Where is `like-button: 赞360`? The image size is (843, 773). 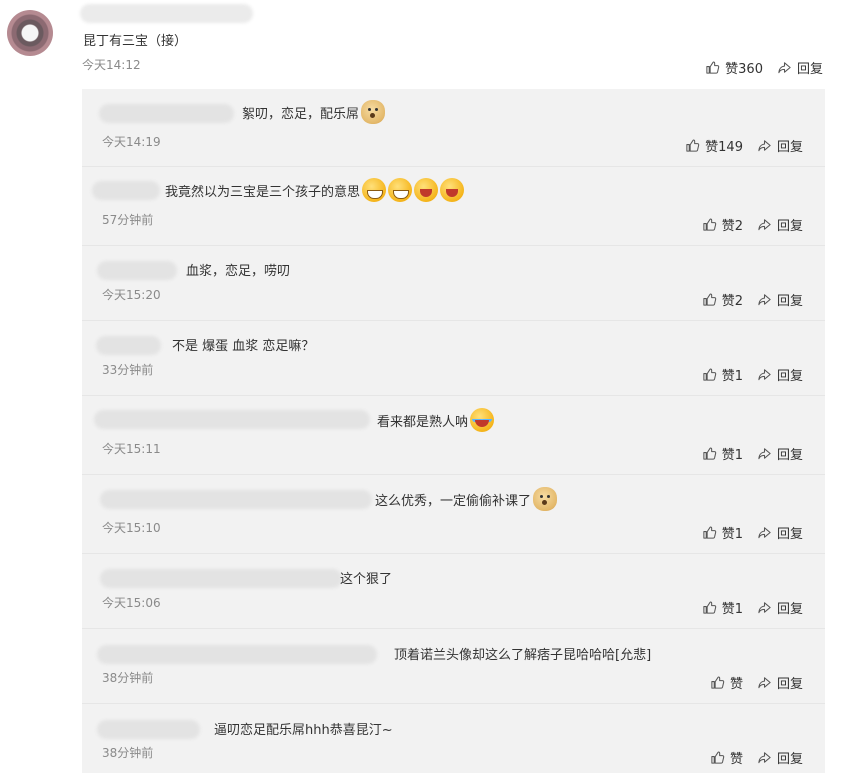 like-button: 赞360 is located at coordinates (734, 67).